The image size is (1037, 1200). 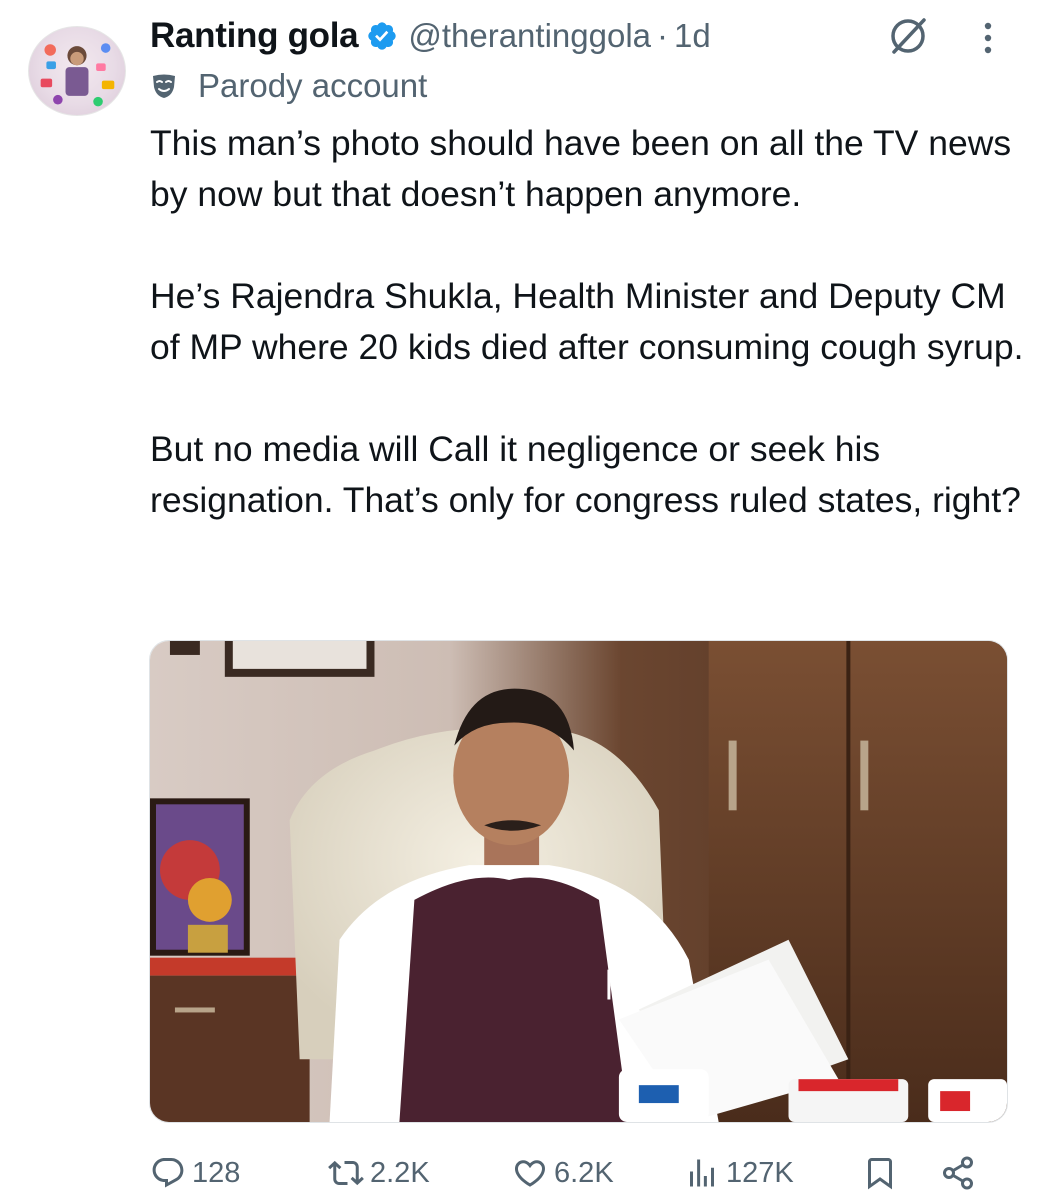 I want to click on views-icon, so click(x=702, y=1173).